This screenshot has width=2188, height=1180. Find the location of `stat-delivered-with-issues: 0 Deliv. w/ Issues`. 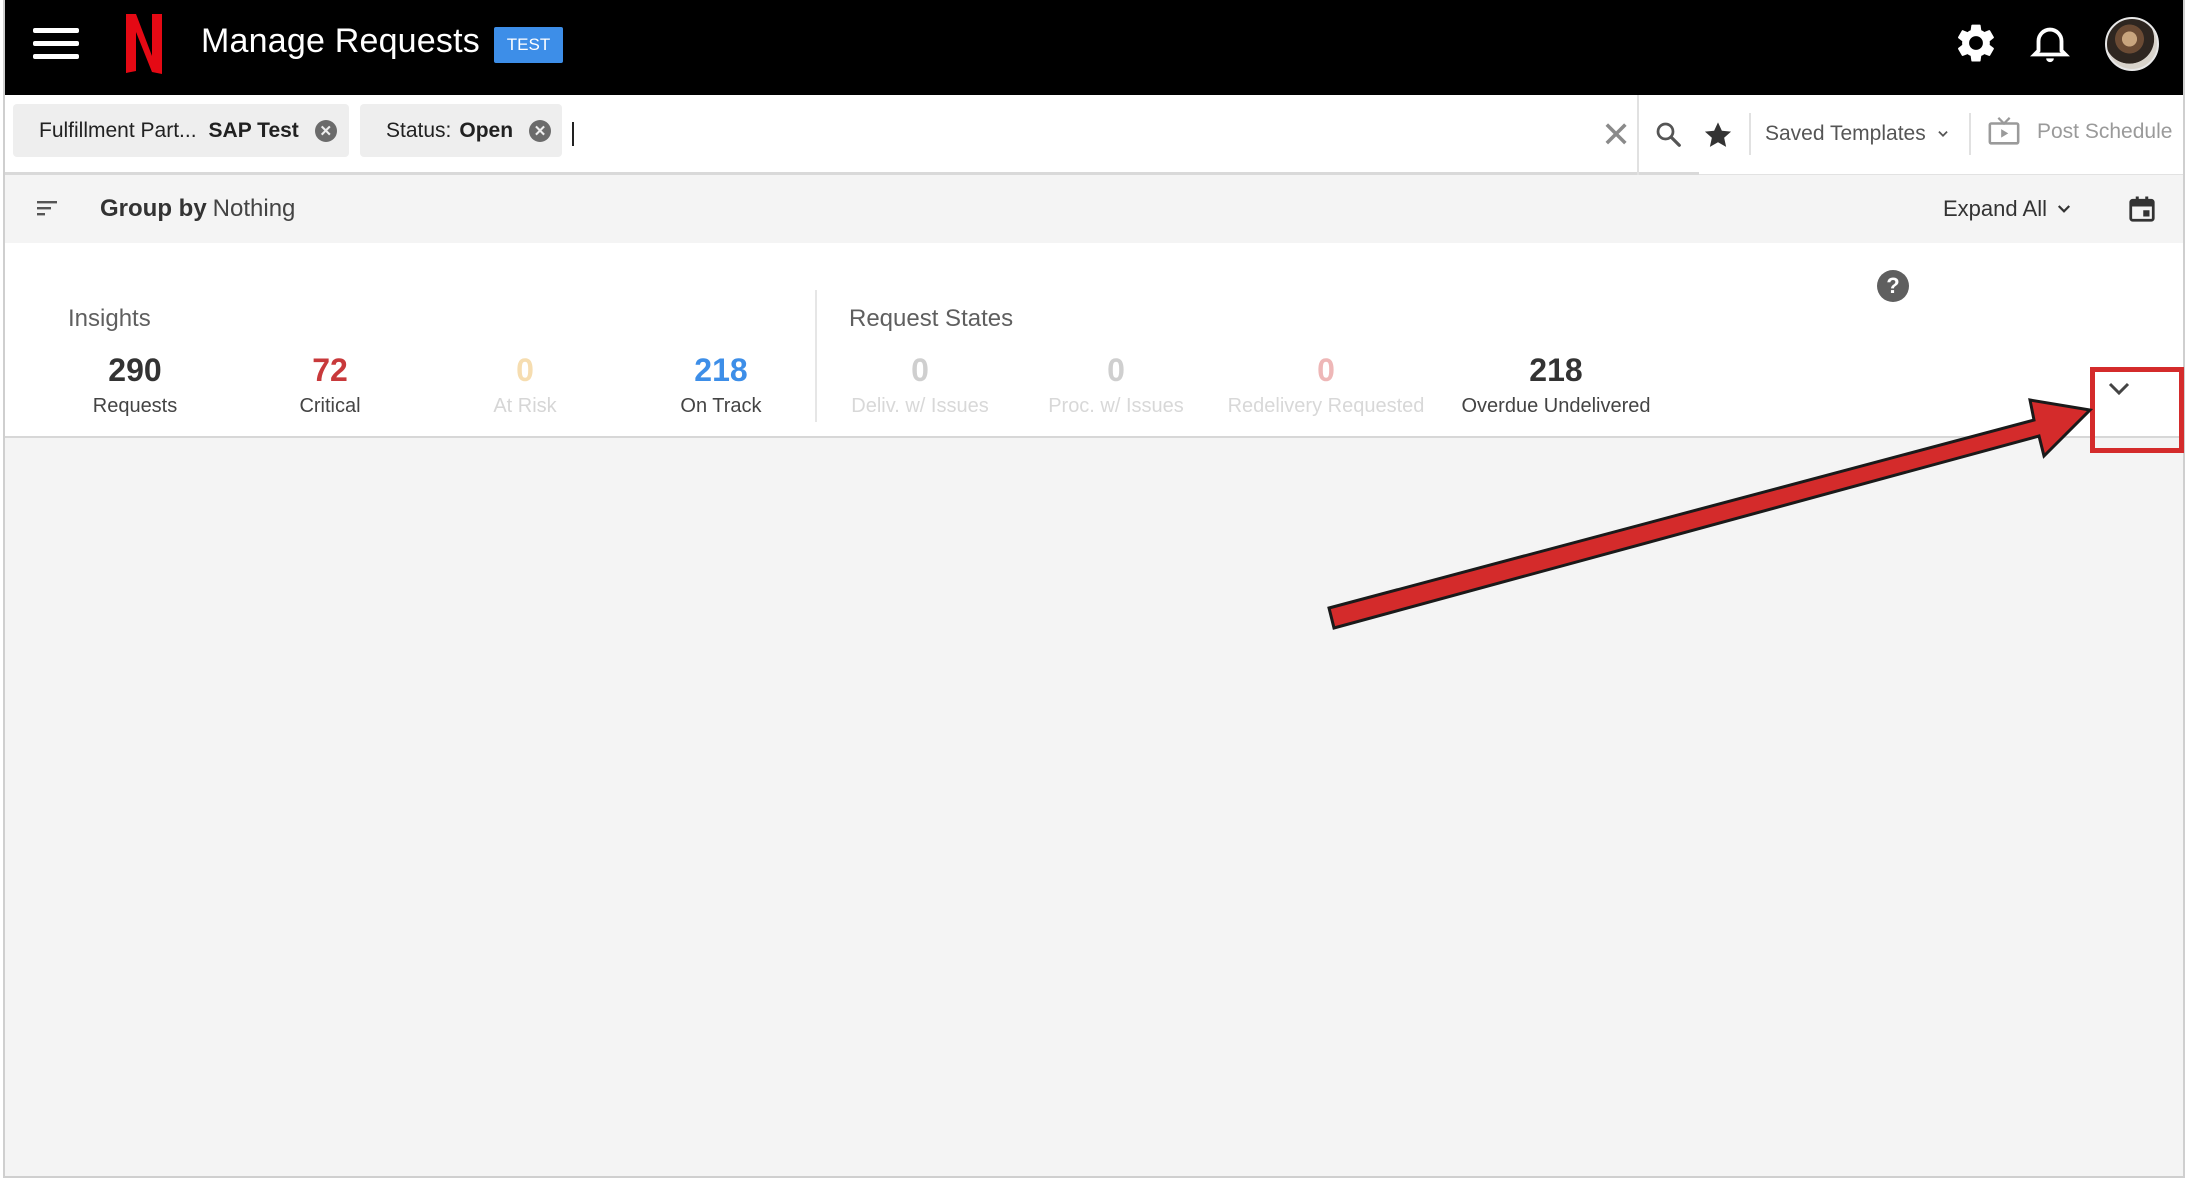

stat-delivered-with-issues: 0 Deliv. w/ Issues is located at coordinates (920, 384).